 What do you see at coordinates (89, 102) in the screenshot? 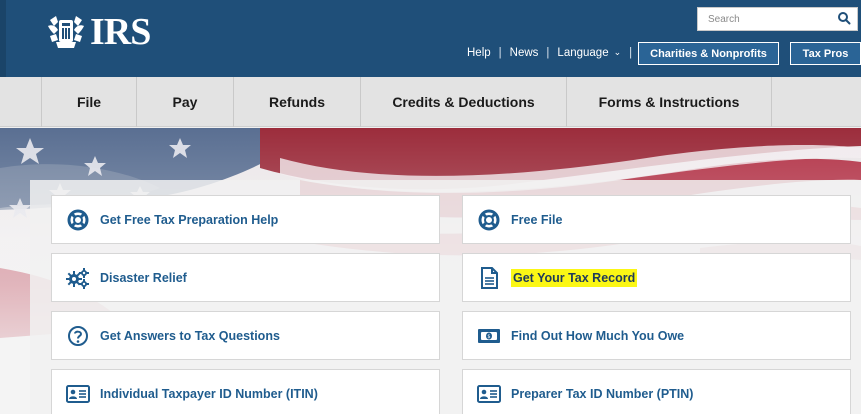
I see `nav-item-file: File` at bounding box center [89, 102].